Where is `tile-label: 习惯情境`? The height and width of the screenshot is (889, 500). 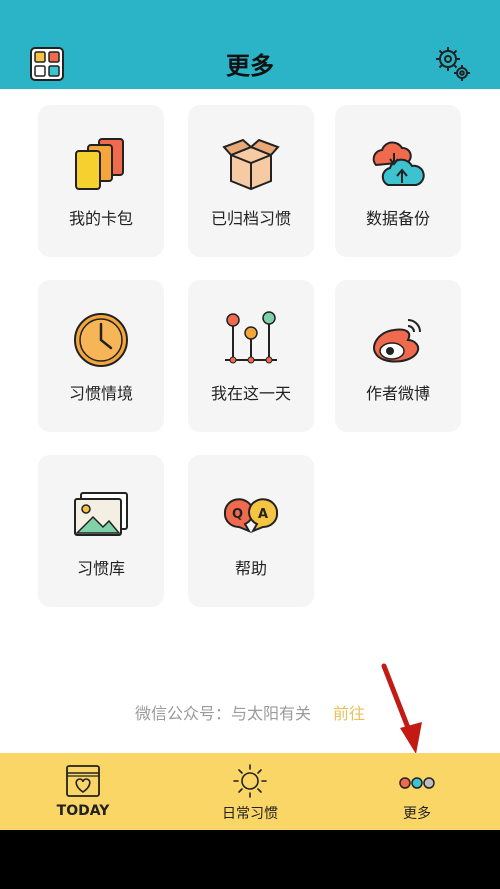
tile-label: 习惯情境 is located at coordinates (100, 393).